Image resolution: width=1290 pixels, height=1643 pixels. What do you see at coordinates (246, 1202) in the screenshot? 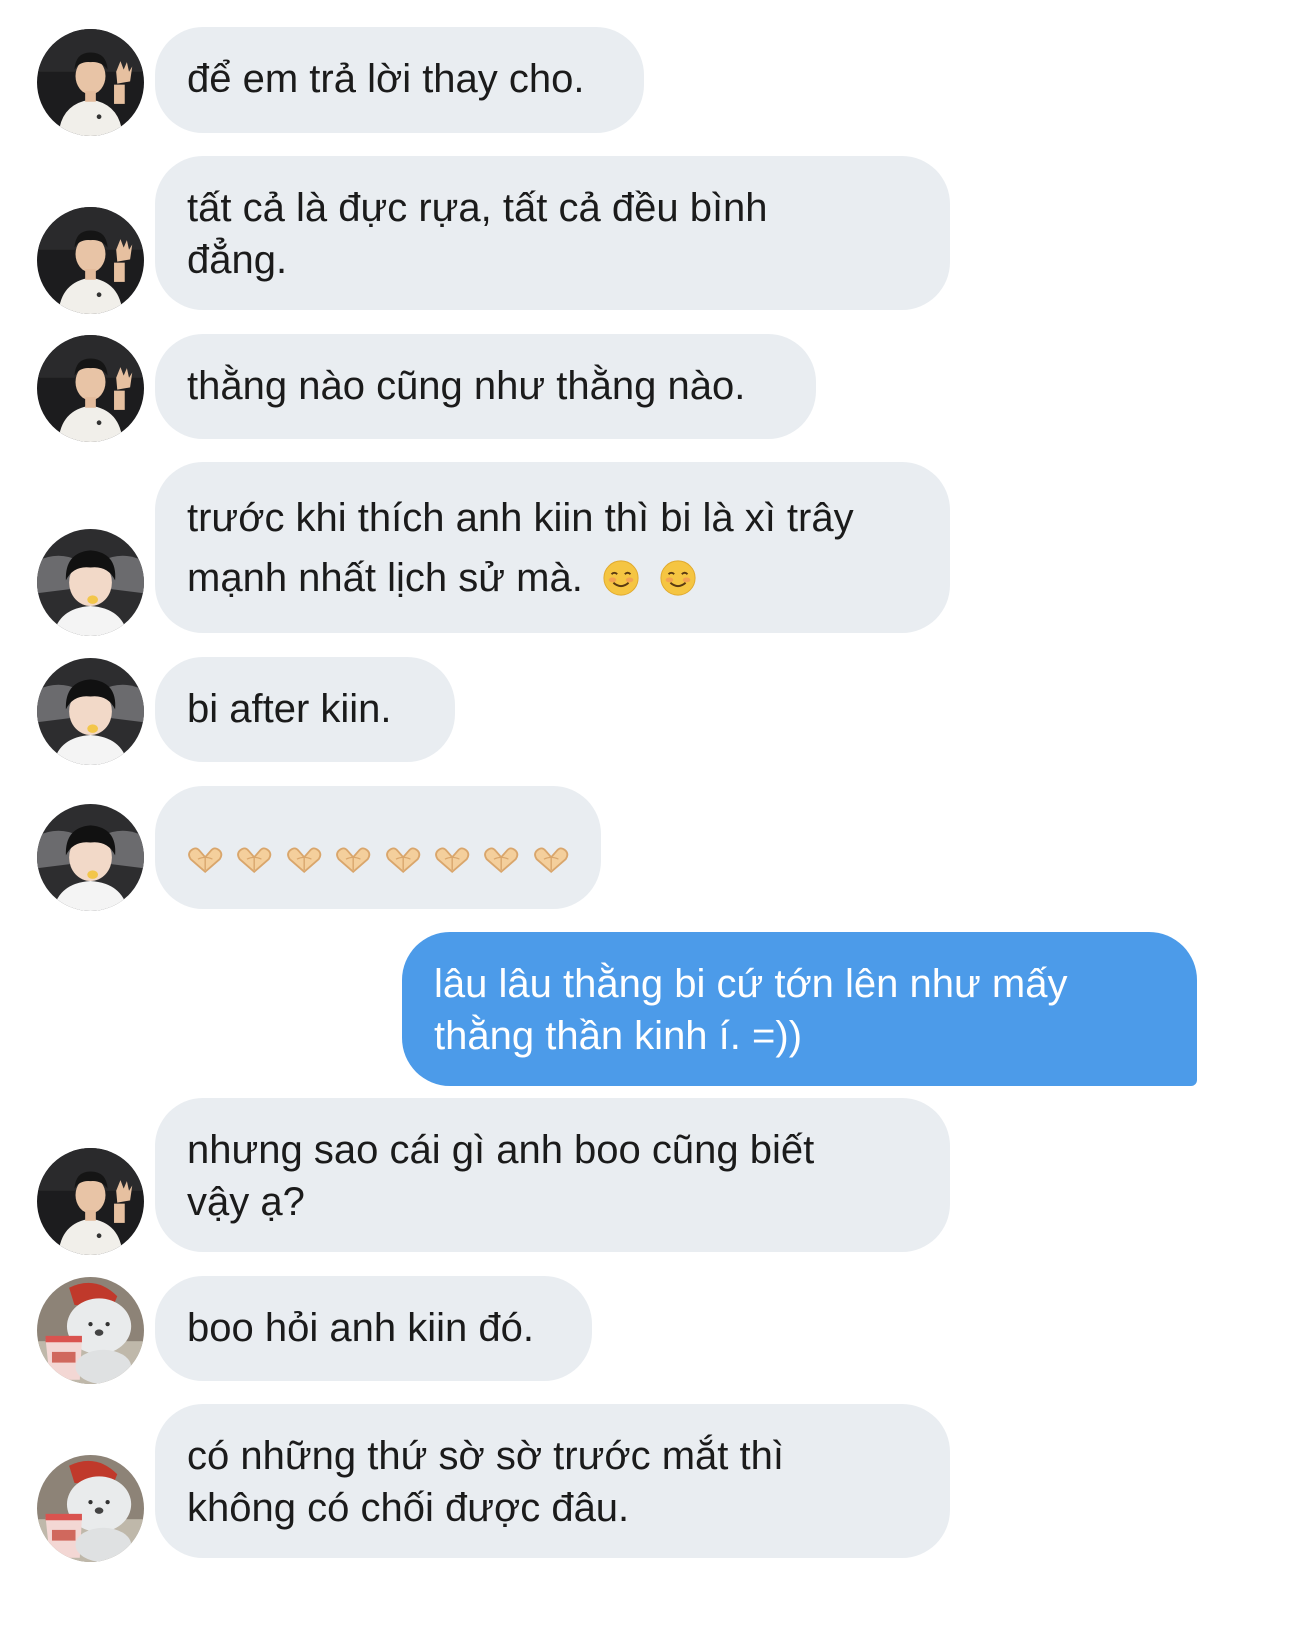
I see `message-text: vậy ạ?` at bounding box center [246, 1202].